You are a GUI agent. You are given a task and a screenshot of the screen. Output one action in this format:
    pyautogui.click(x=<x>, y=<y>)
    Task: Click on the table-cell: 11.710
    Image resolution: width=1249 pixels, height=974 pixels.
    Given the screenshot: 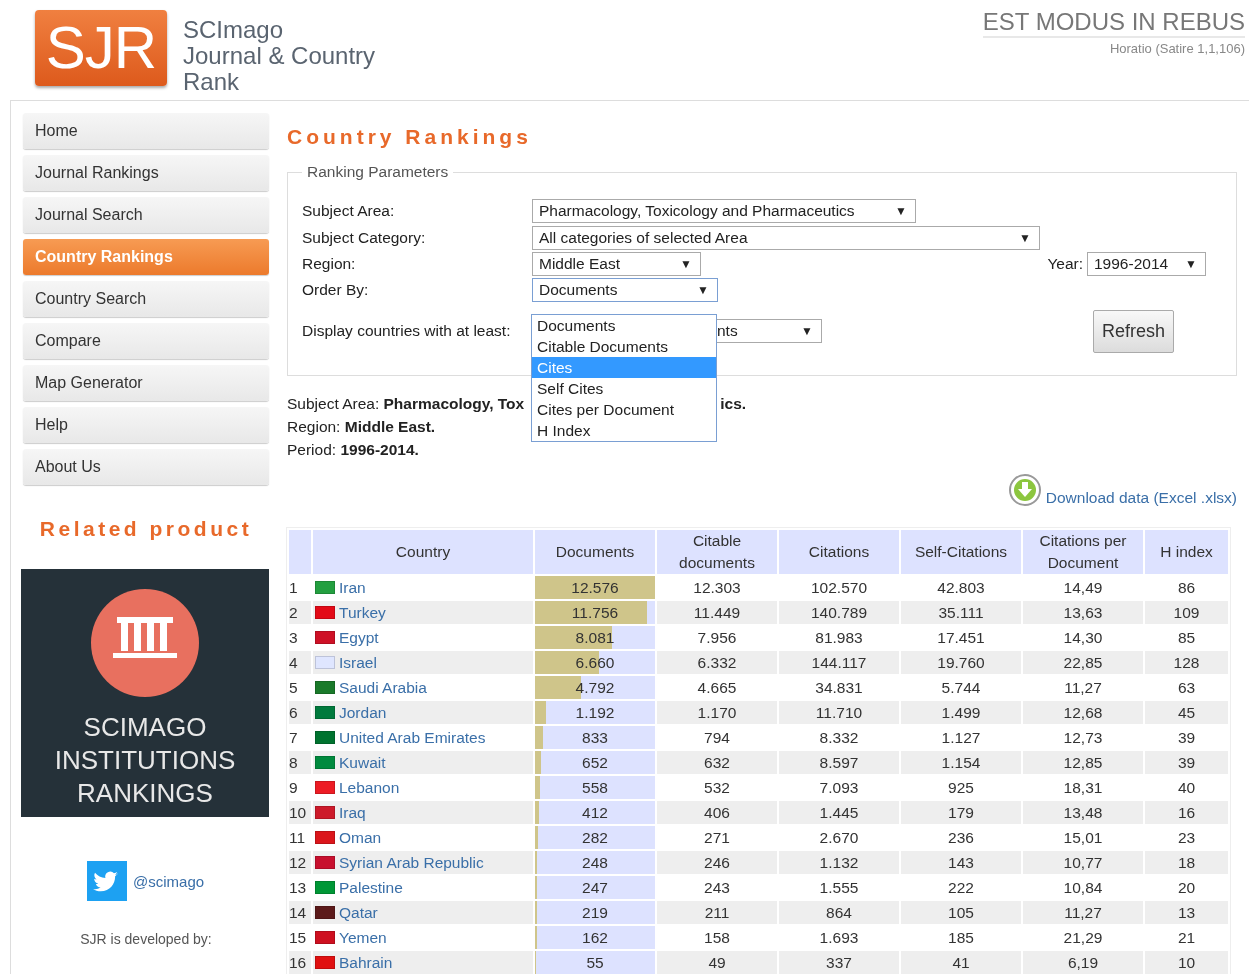 What is the action you would take?
    pyautogui.click(x=839, y=712)
    